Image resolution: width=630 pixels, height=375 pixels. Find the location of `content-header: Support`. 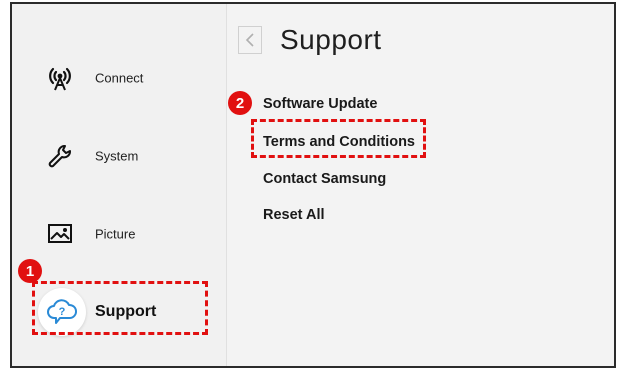

content-header: Support is located at coordinates (310, 40).